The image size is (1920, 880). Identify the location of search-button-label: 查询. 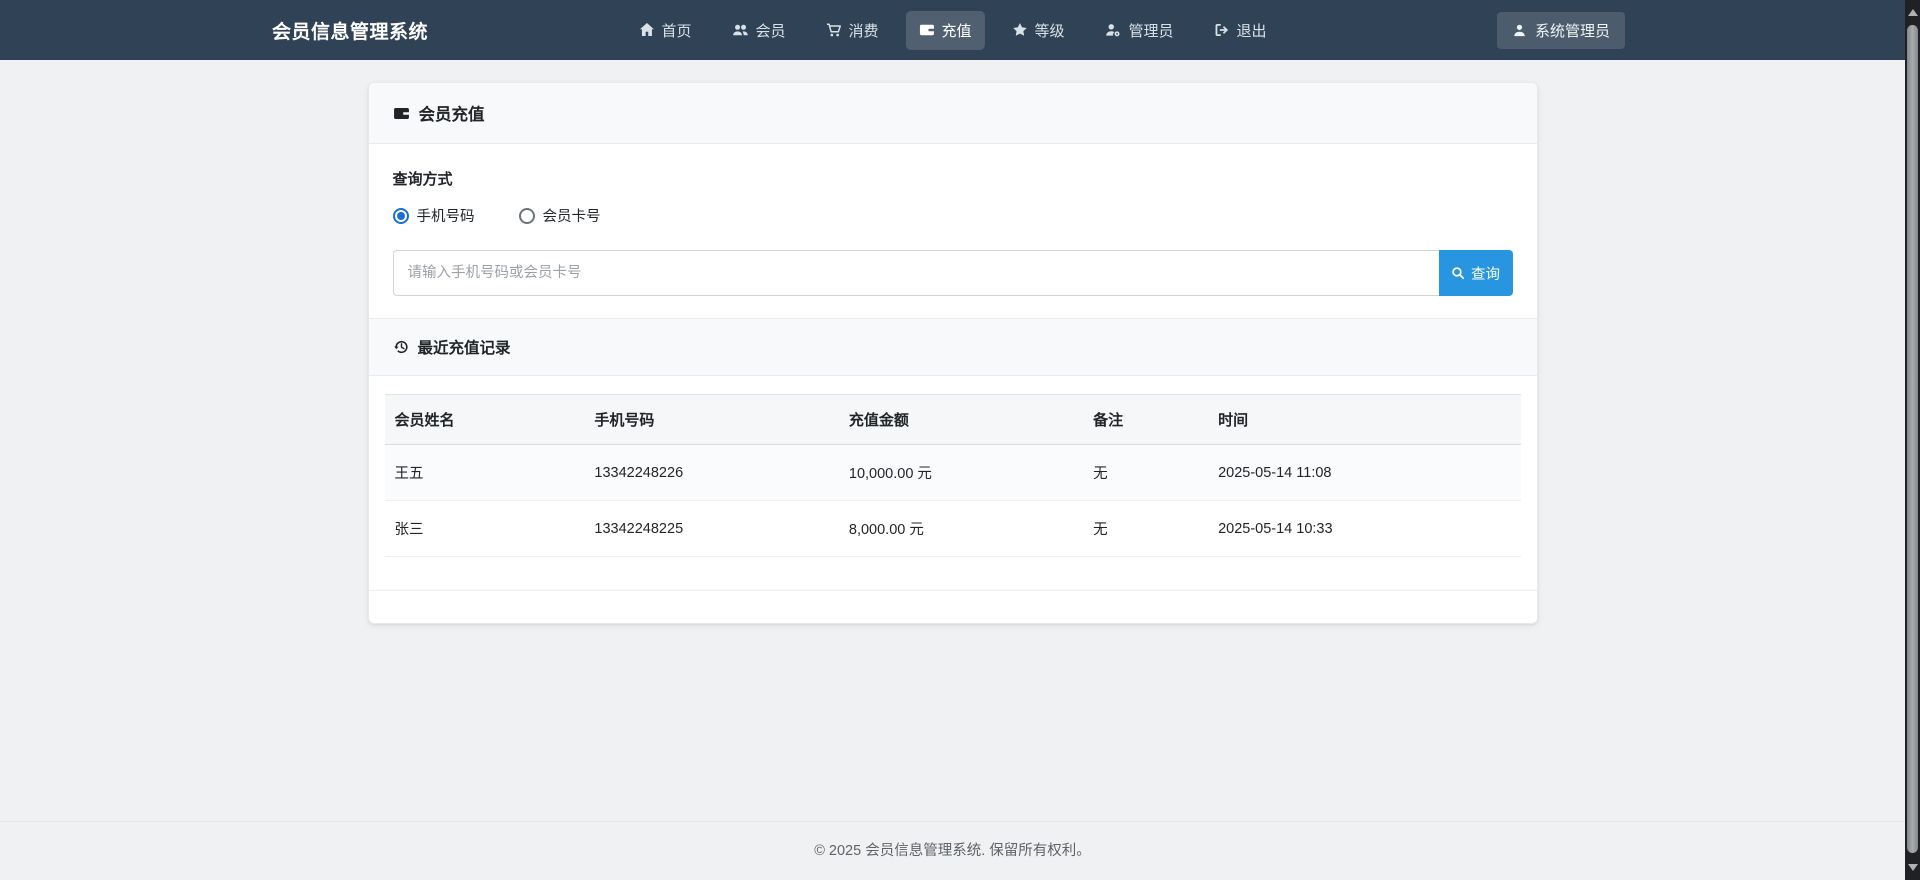
(1485, 274).